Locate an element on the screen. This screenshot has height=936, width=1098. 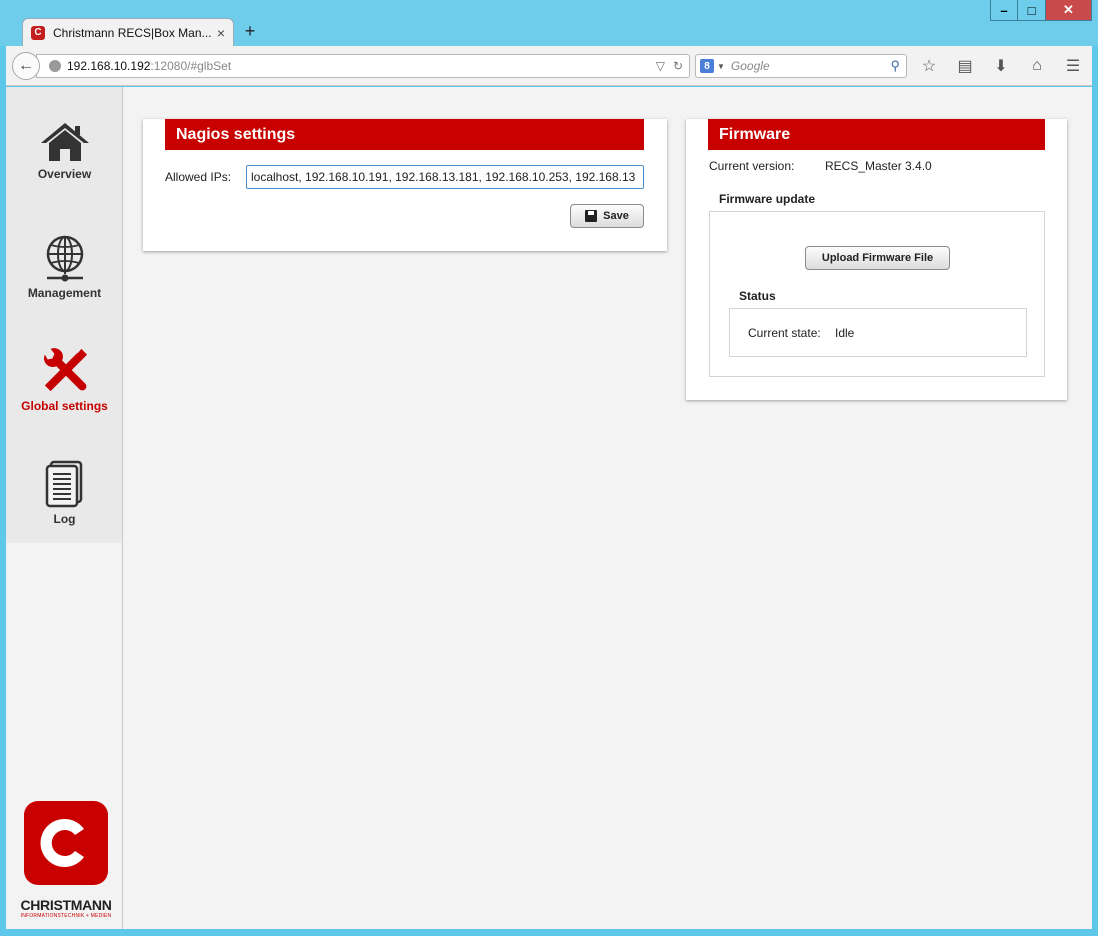
nagios-panel-title: Nagios settings is located at coordinates (404, 134).